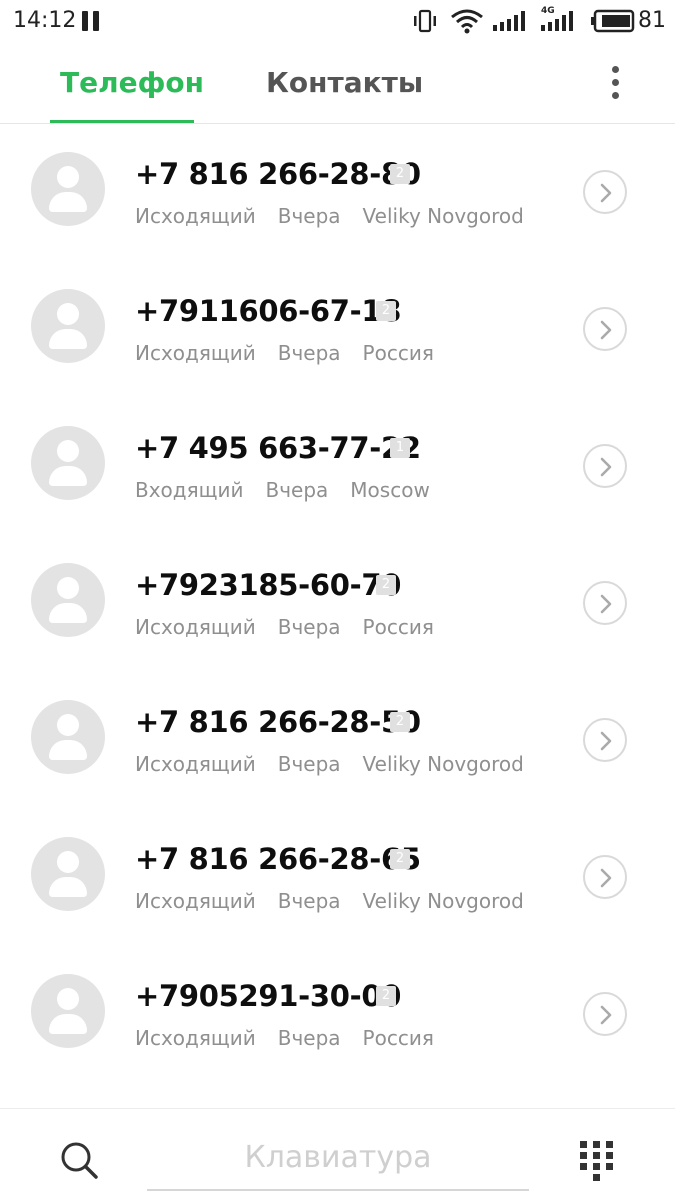 The width and height of the screenshot is (675, 1200). I want to click on call-number: +7923185-60-70, so click(268, 585).